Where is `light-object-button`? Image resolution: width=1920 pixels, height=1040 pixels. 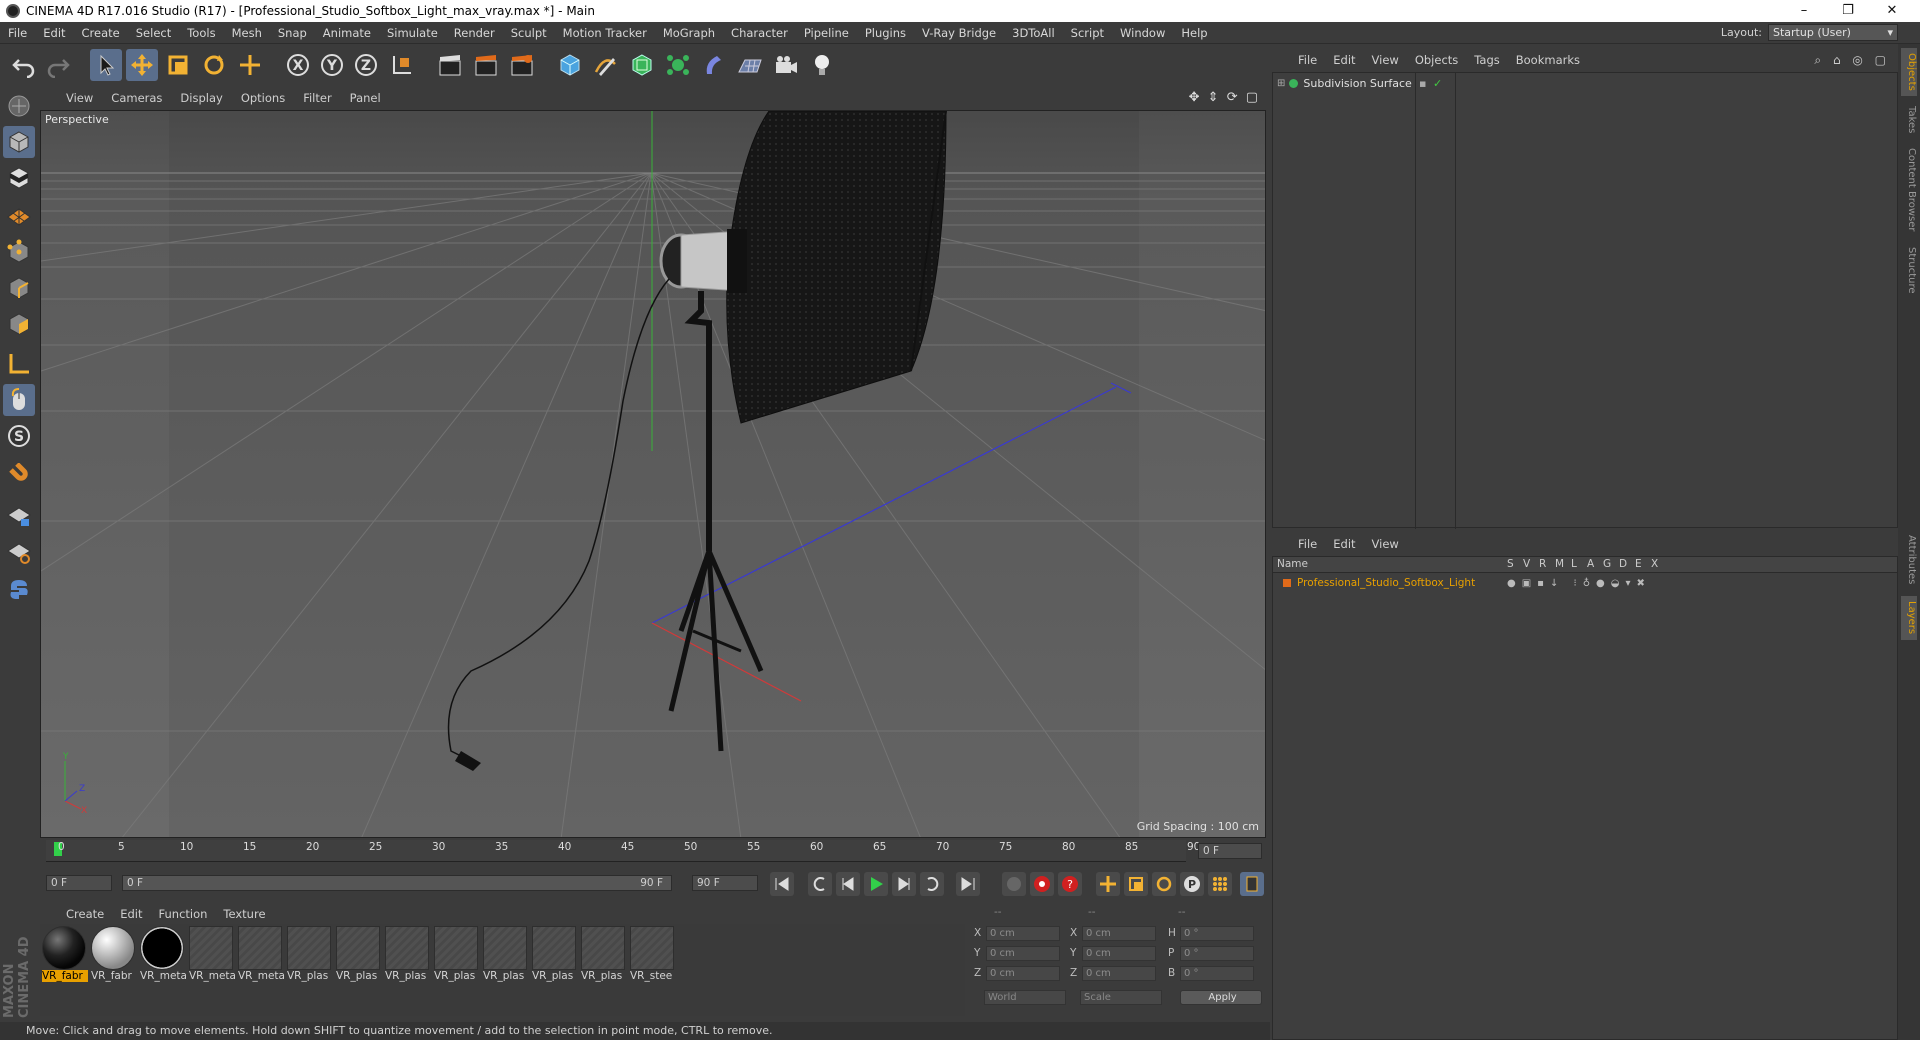 light-object-button is located at coordinates (822, 65).